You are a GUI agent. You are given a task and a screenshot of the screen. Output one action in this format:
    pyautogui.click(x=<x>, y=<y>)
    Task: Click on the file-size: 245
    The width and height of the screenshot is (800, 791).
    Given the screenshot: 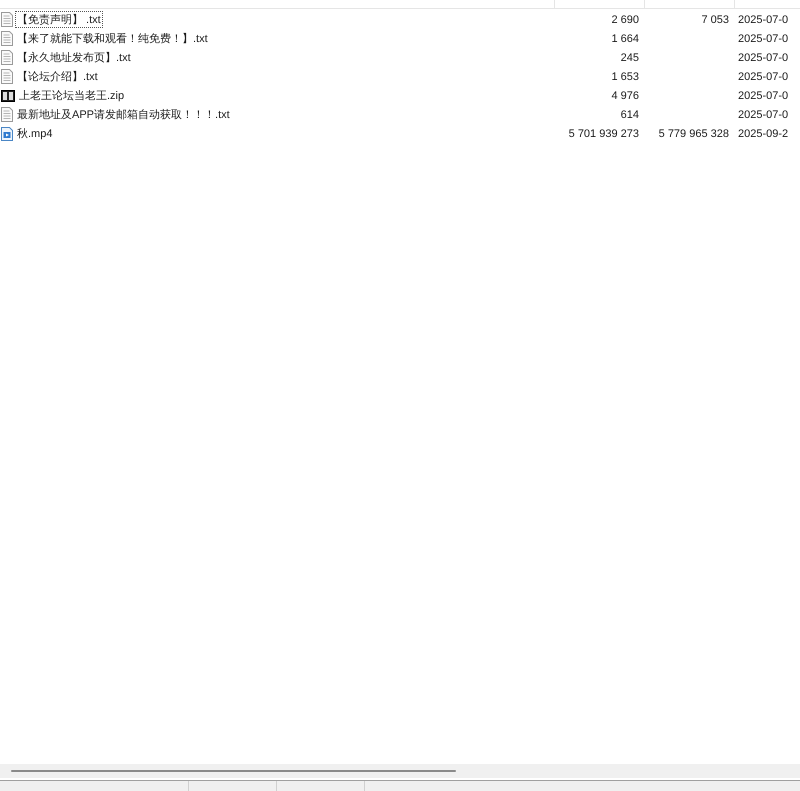 What is the action you would take?
    pyautogui.click(x=630, y=58)
    